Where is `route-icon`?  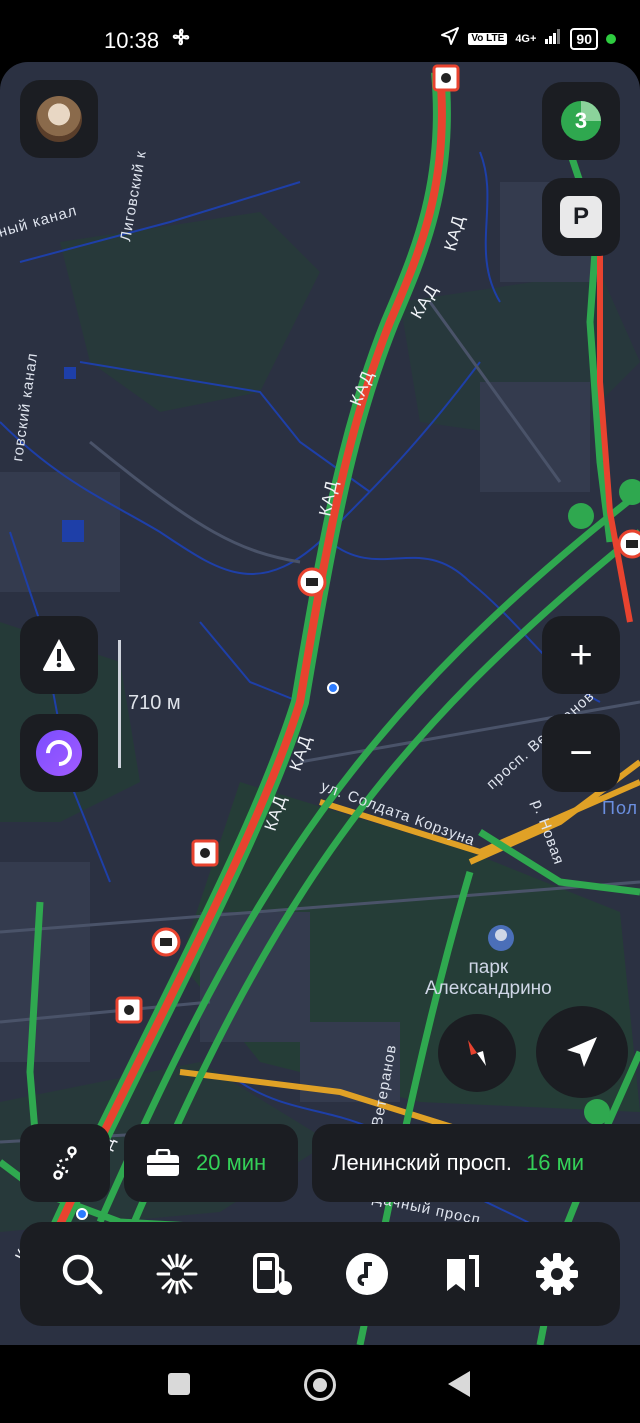
route-icon is located at coordinates (65, 1163).